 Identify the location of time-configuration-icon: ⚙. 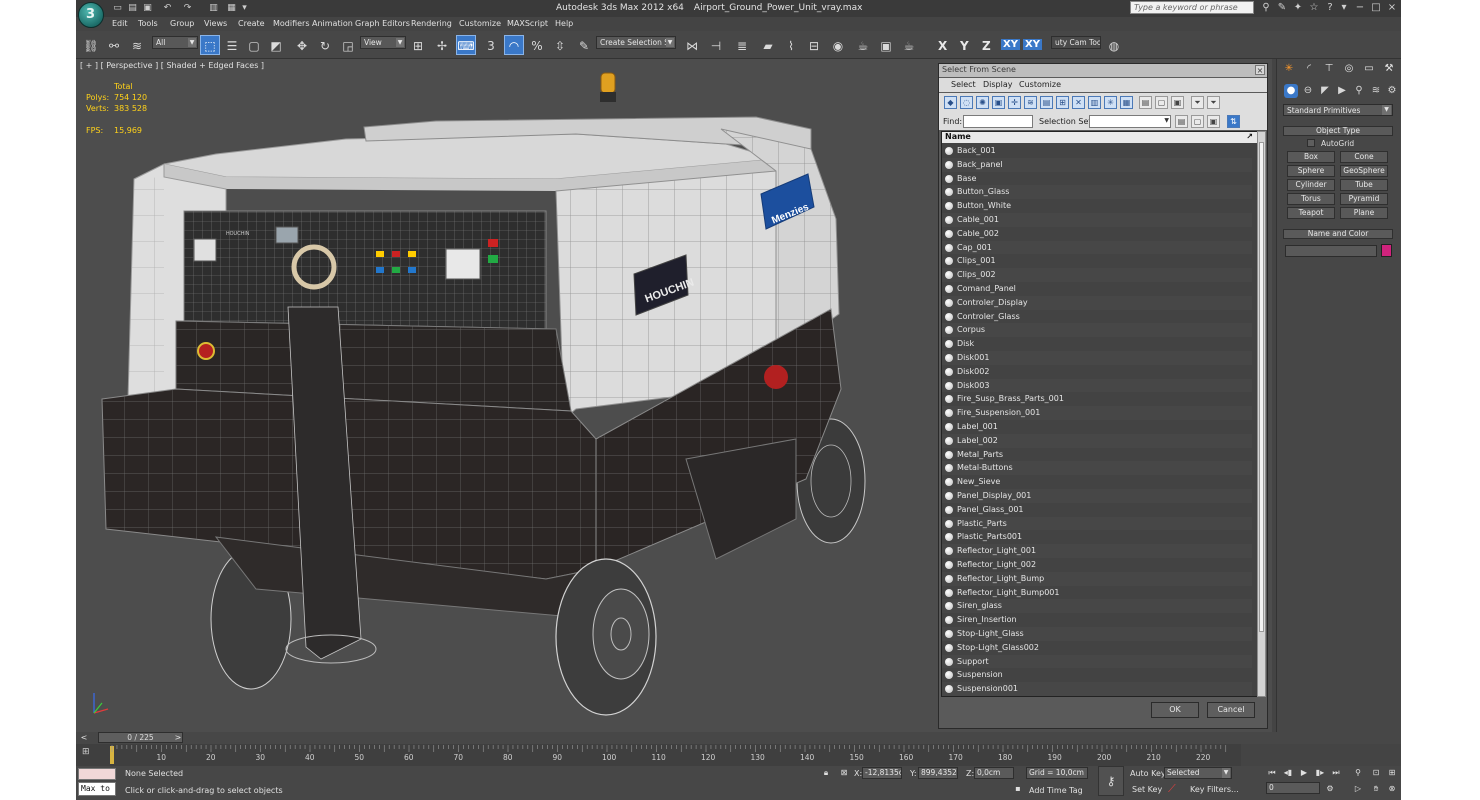
(1330, 789).